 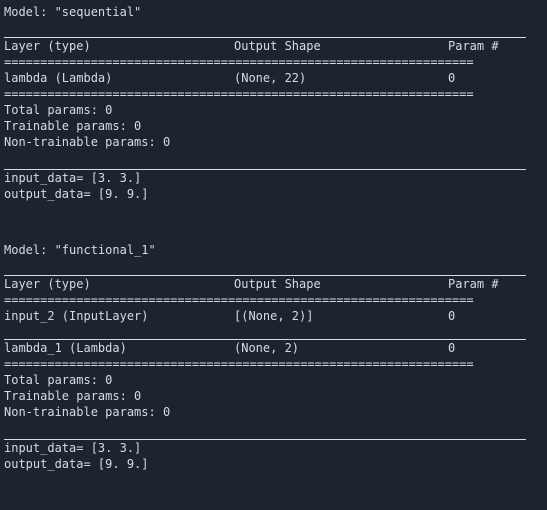 What do you see at coordinates (58, 78) in the screenshot?
I see `cell-layer: lambda (Lambda)` at bounding box center [58, 78].